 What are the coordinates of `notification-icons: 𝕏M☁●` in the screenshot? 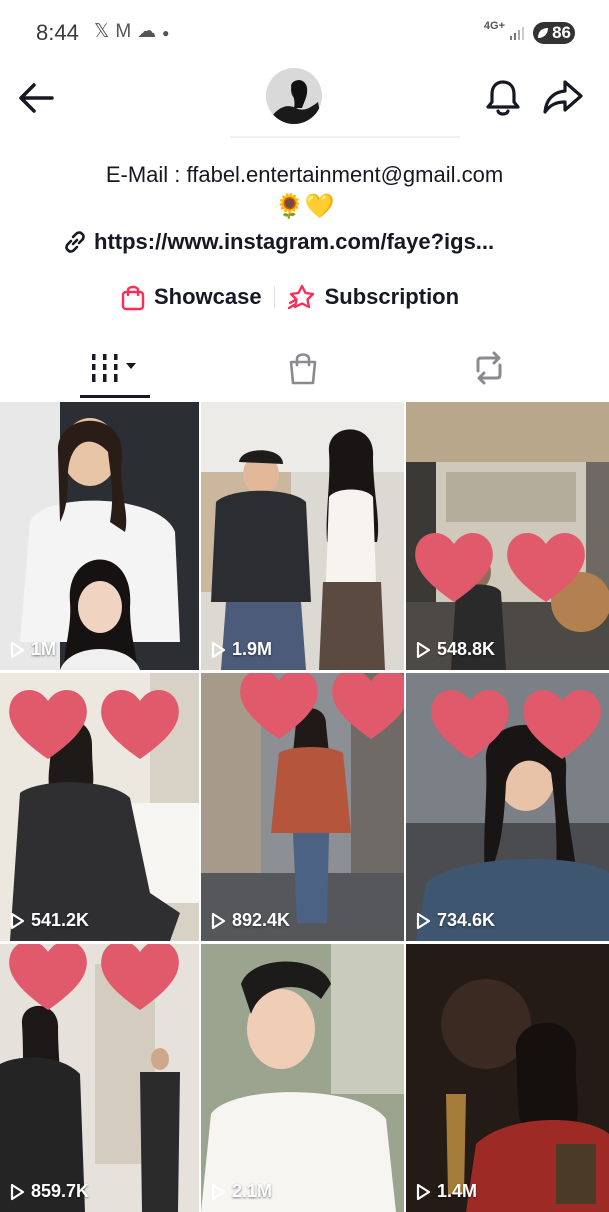 It's located at (134, 31).